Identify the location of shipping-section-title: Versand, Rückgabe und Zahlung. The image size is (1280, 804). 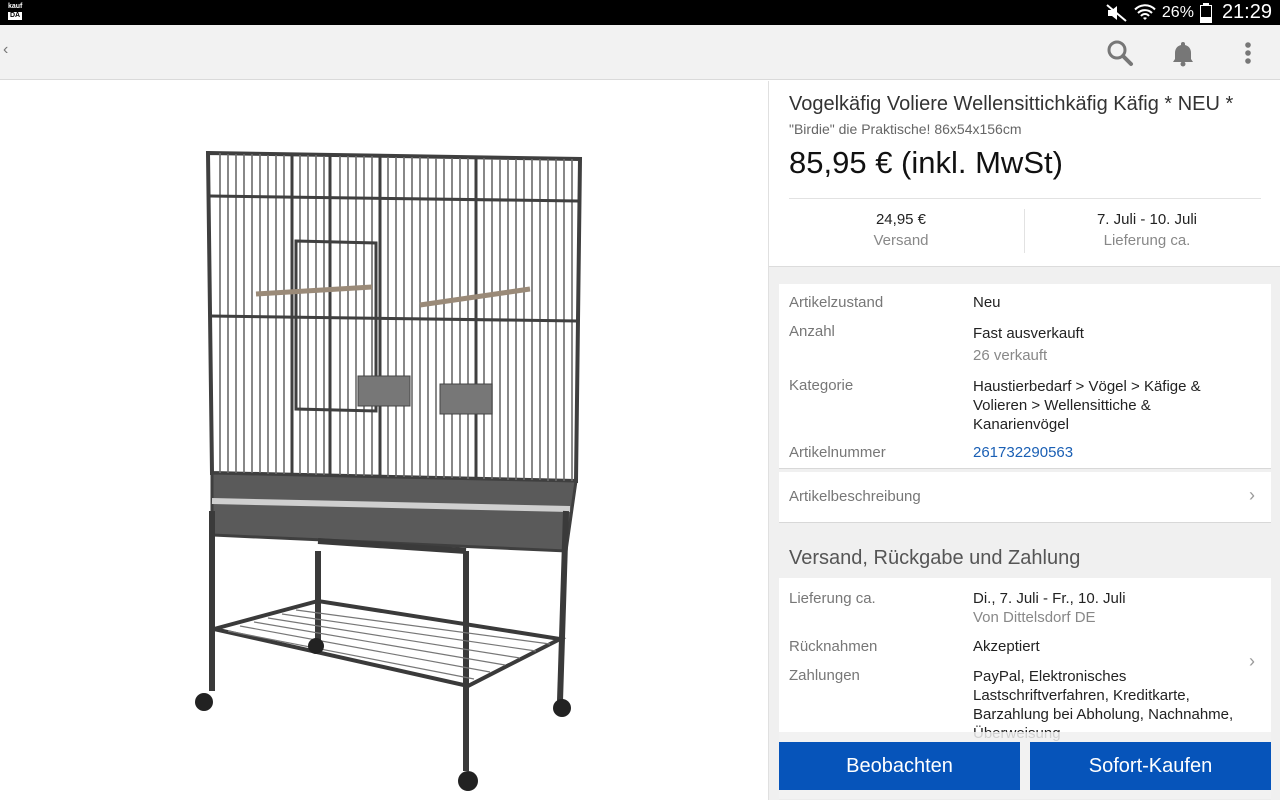
(935, 558).